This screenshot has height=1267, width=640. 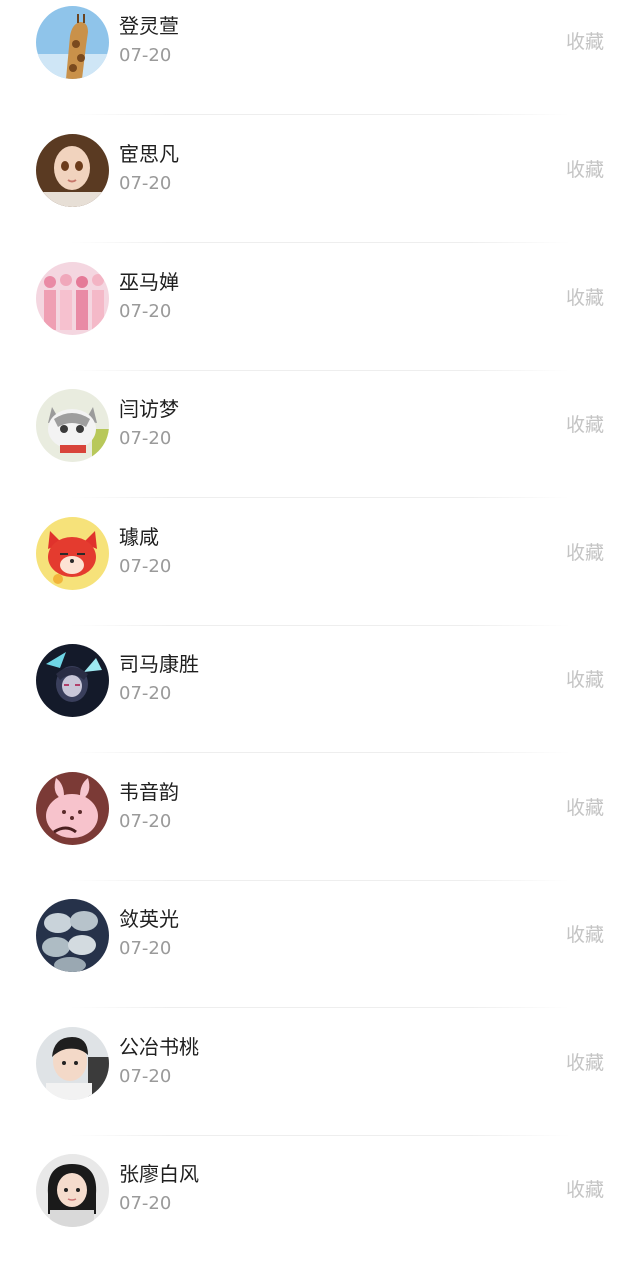 What do you see at coordinates (320, 57) in the screenshot?
I see `list-item: 登灵萱 07-20 收藏` at bounding box center [320, 57].